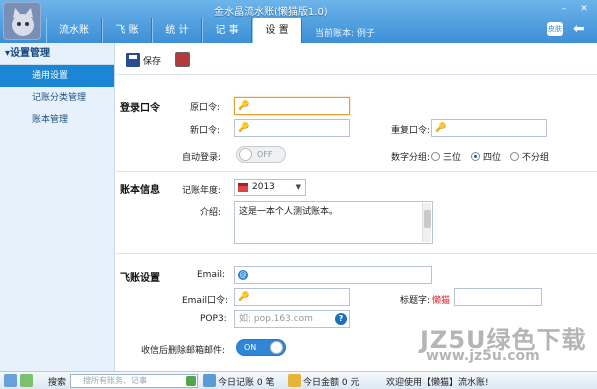 The image size is (597, 389). What do you see at coordinates (446, 156) in the screenshot?
I see `radio-three-digits: 三位` at bounding box center [446, 156].